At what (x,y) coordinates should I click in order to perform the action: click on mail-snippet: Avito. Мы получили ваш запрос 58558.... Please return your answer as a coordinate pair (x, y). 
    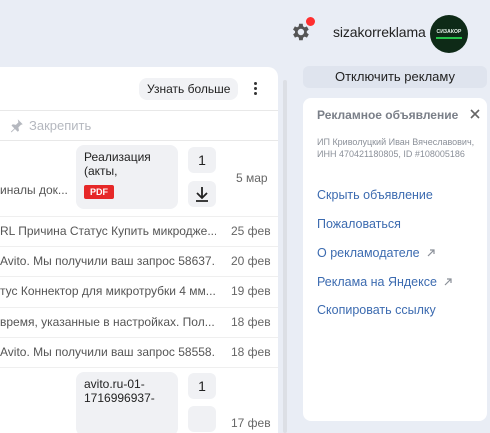
    Looking at the image, I should click on (108, 352).